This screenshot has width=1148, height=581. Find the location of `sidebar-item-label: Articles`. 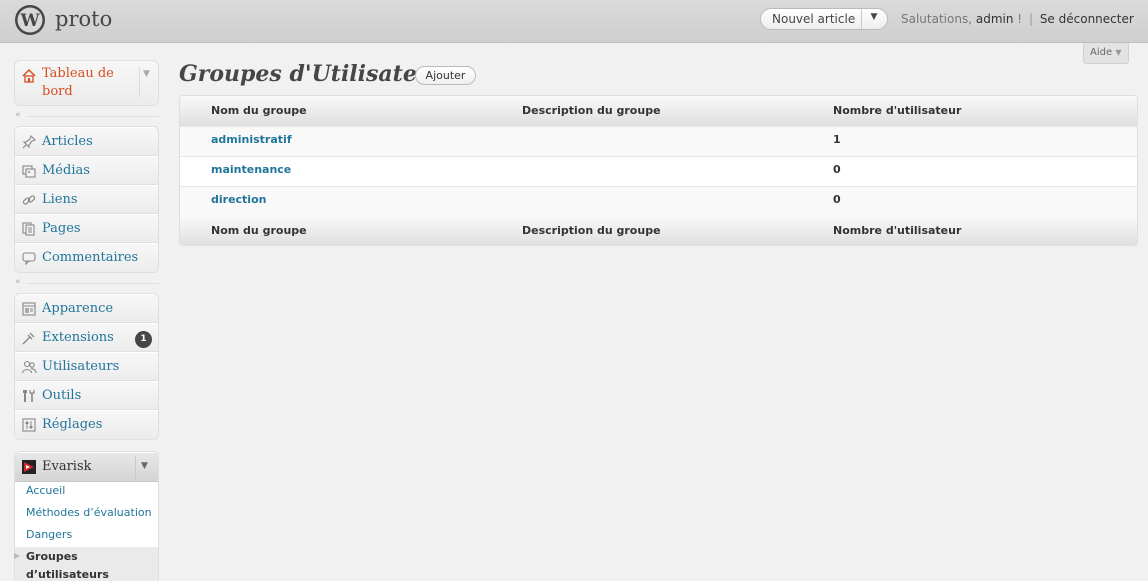

sidebar-item-label: Articles is located at coordinates (67, 141).